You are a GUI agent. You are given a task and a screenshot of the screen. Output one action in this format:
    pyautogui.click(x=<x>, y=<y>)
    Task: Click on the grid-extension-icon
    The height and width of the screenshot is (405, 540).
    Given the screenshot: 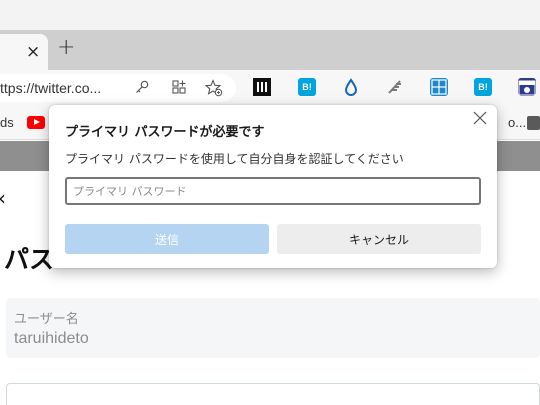 What is the action you would take?
    pyautogui.click(x=439, y=87)
    